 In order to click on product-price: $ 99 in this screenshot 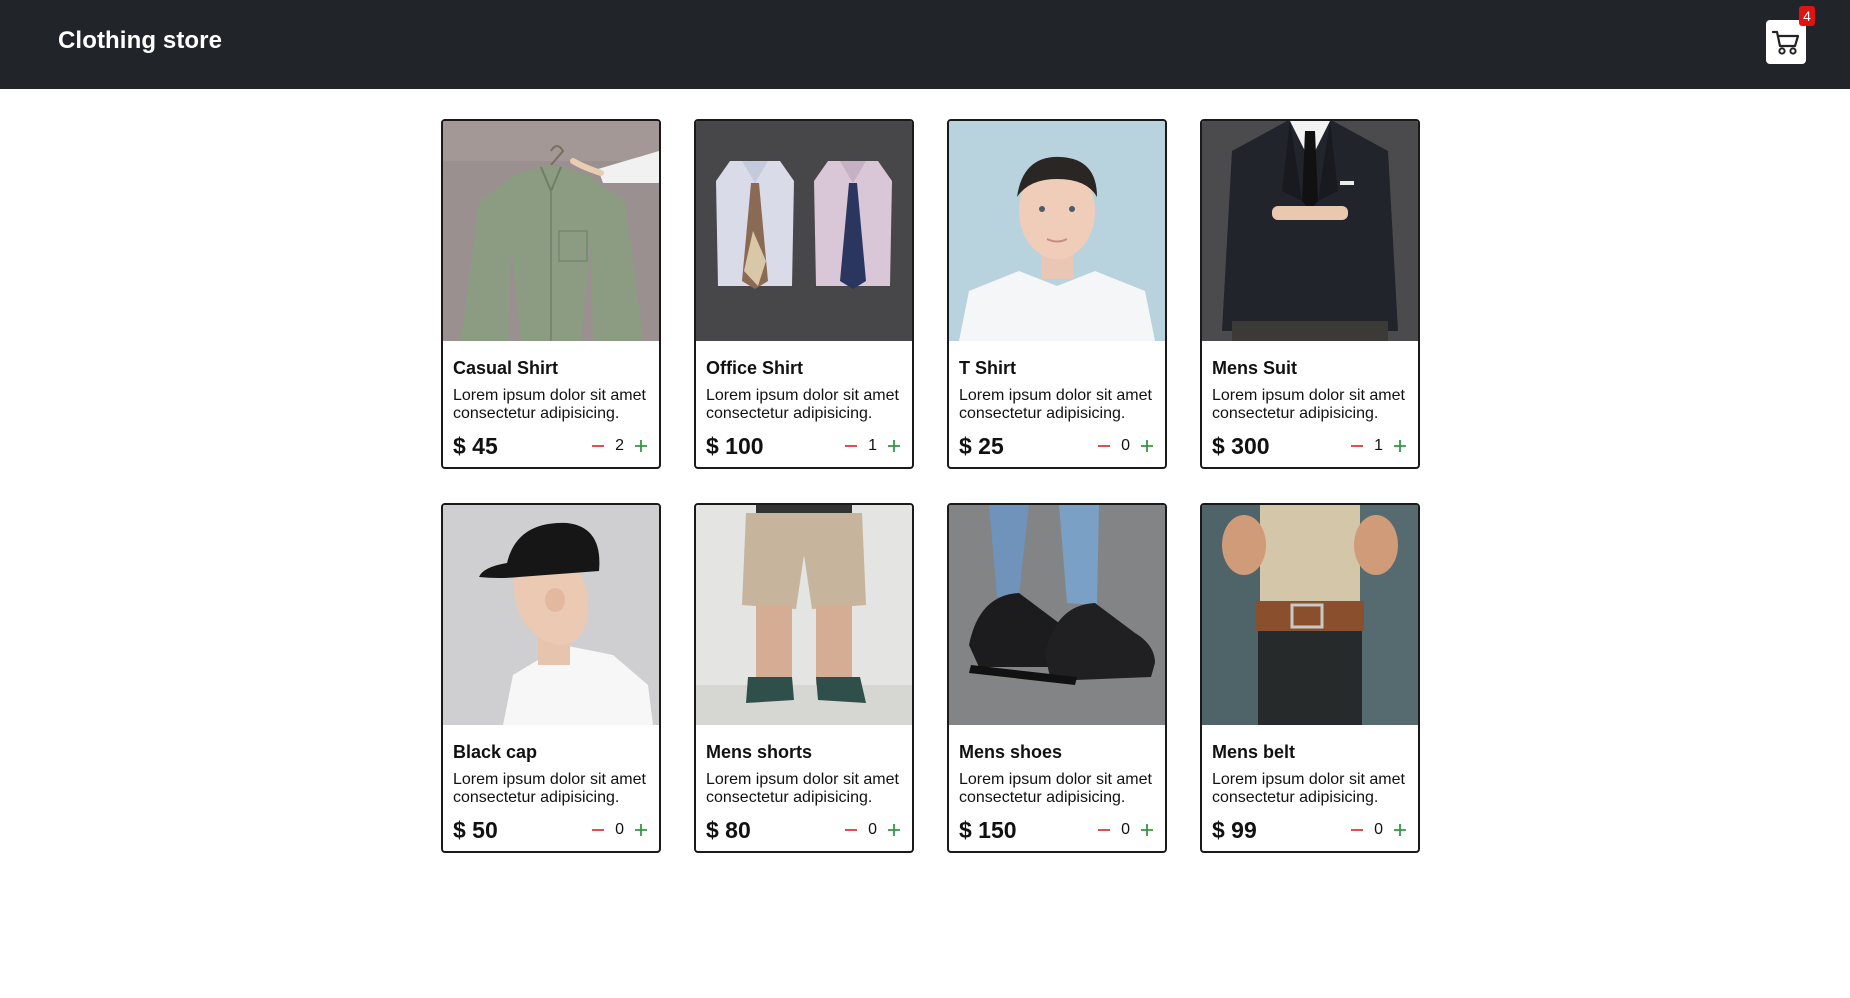, I will do `click(1234, 830)`.